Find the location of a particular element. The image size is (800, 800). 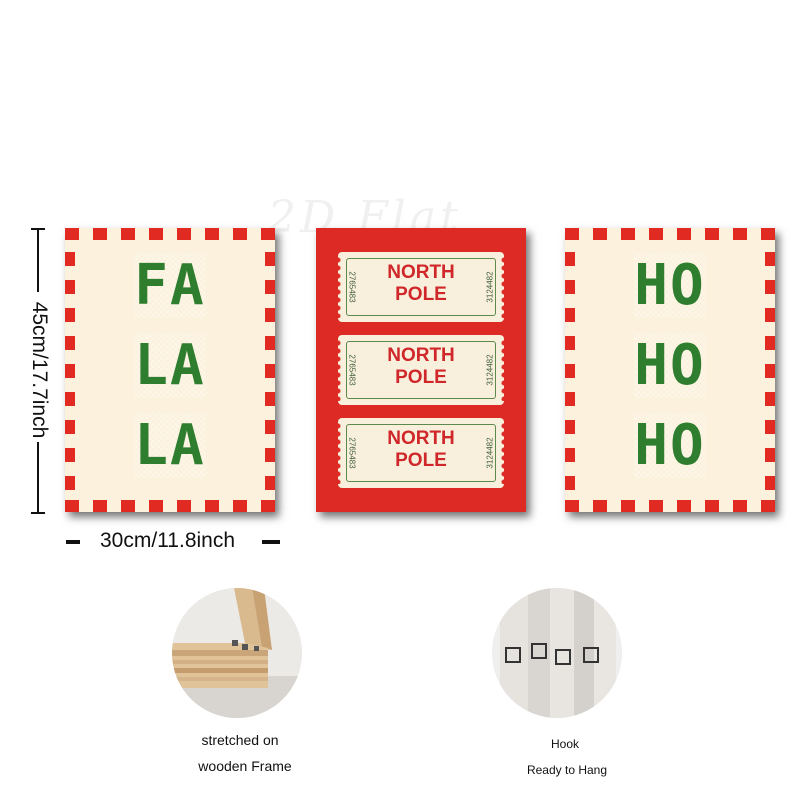

stitch-text: FA is located at coordinates (170, 285).